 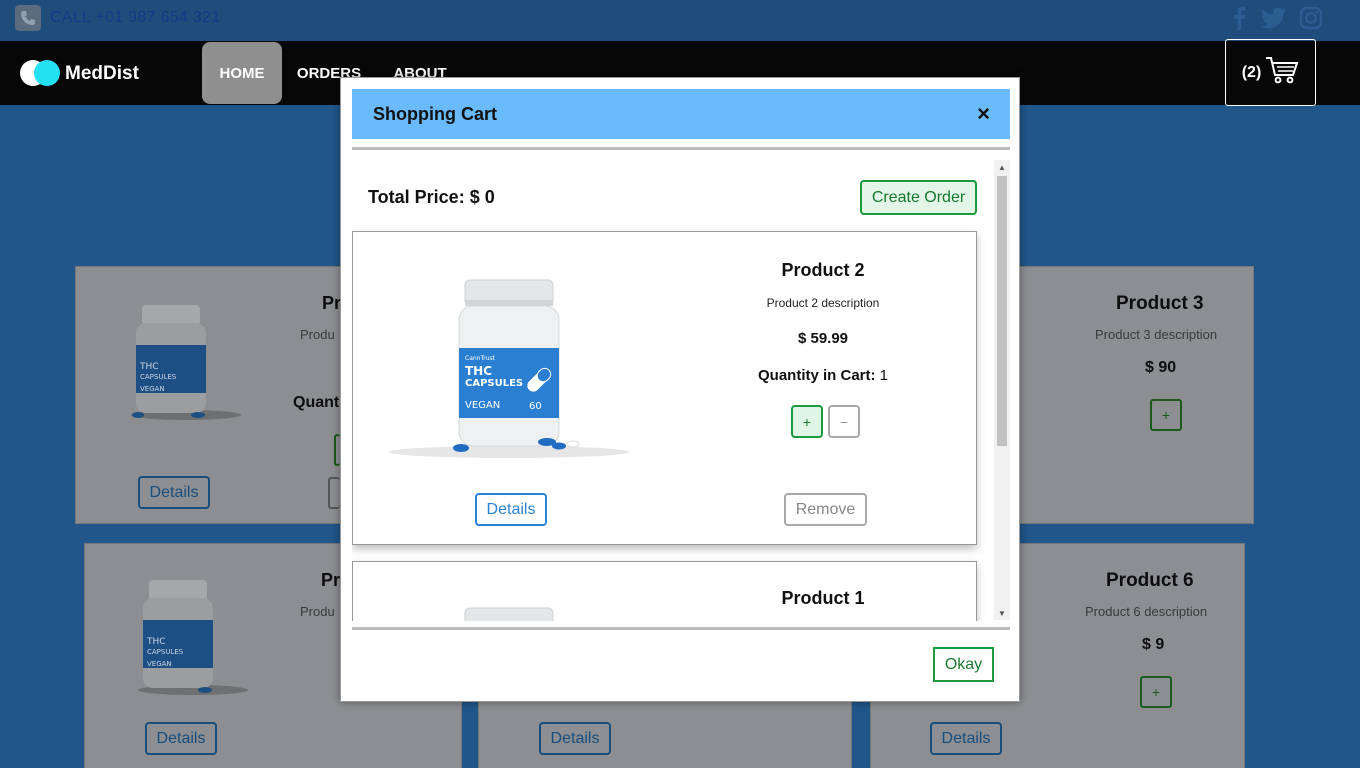 I want to click on cart-button: (2), so click(x=1270, y=72).